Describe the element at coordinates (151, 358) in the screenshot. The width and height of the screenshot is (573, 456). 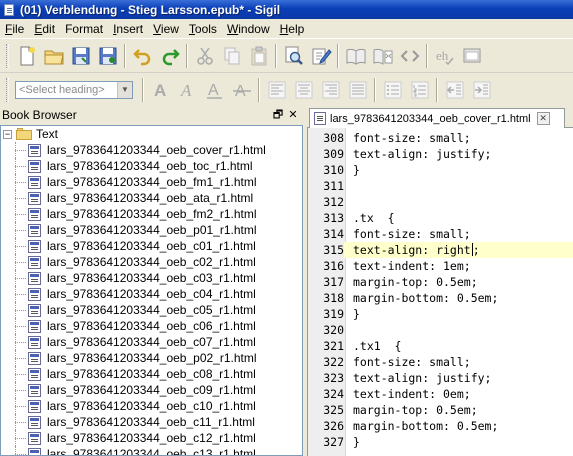
I see `tree-file-item: lars_9783641203344_oeb_p02_r1.html` at that location.